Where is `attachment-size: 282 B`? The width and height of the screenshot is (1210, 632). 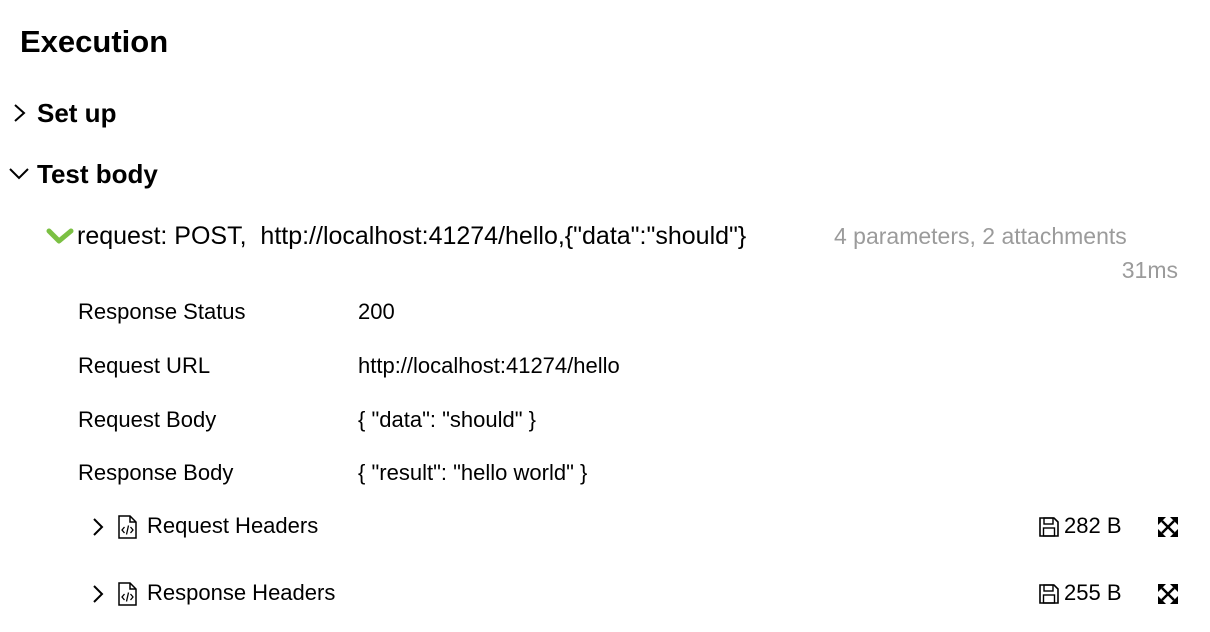 attachment-size: 282 B is located at coordinates (1093, 525).